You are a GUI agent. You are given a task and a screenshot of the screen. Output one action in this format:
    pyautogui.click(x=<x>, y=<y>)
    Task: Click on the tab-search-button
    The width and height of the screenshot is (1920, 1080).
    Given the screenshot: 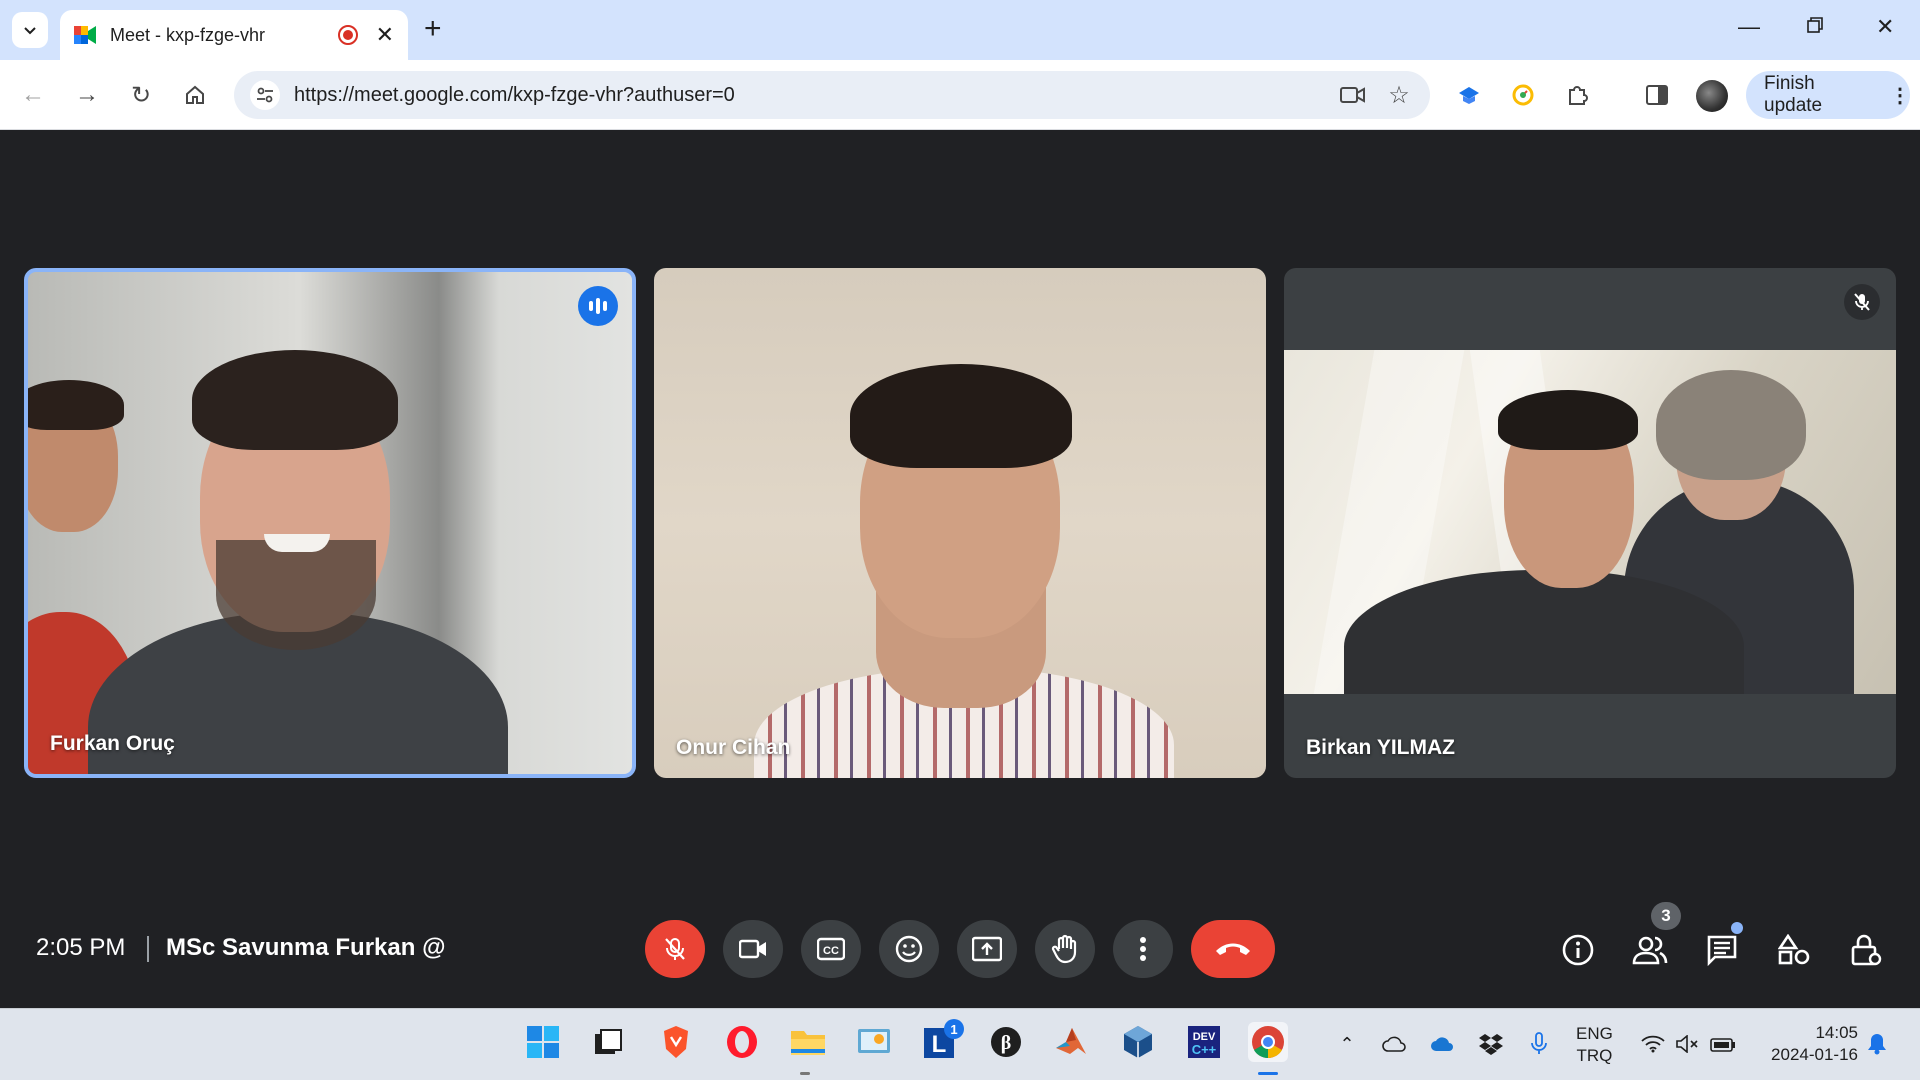 What is the action you would take?
    pyautogui.click(x=30, y=30)
    